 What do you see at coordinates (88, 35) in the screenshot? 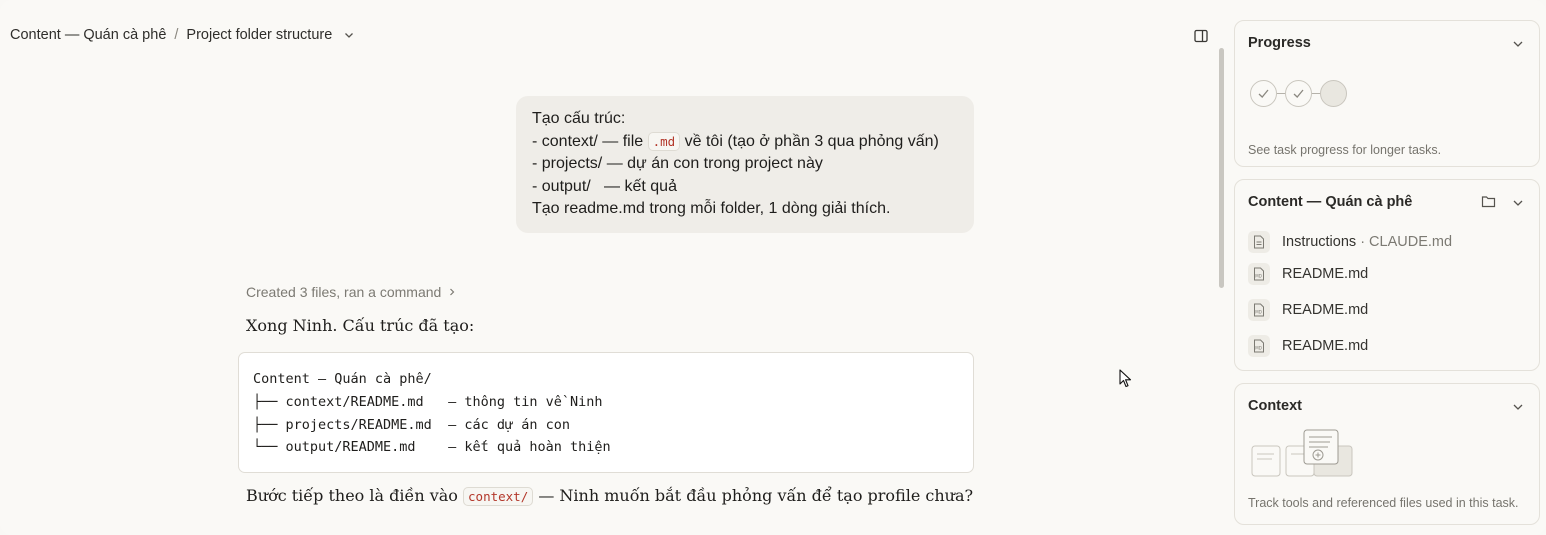
I see `breadcrumb-project: Content — Quán cà phê` at bounding box center [88, 35].